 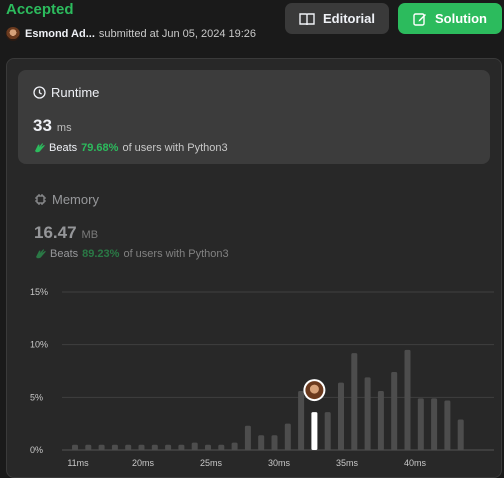 What do you see at coordinates (211, 463) in the screenshot?
I see `x-tick-label: 25ms` at bounding box center [211, 463].